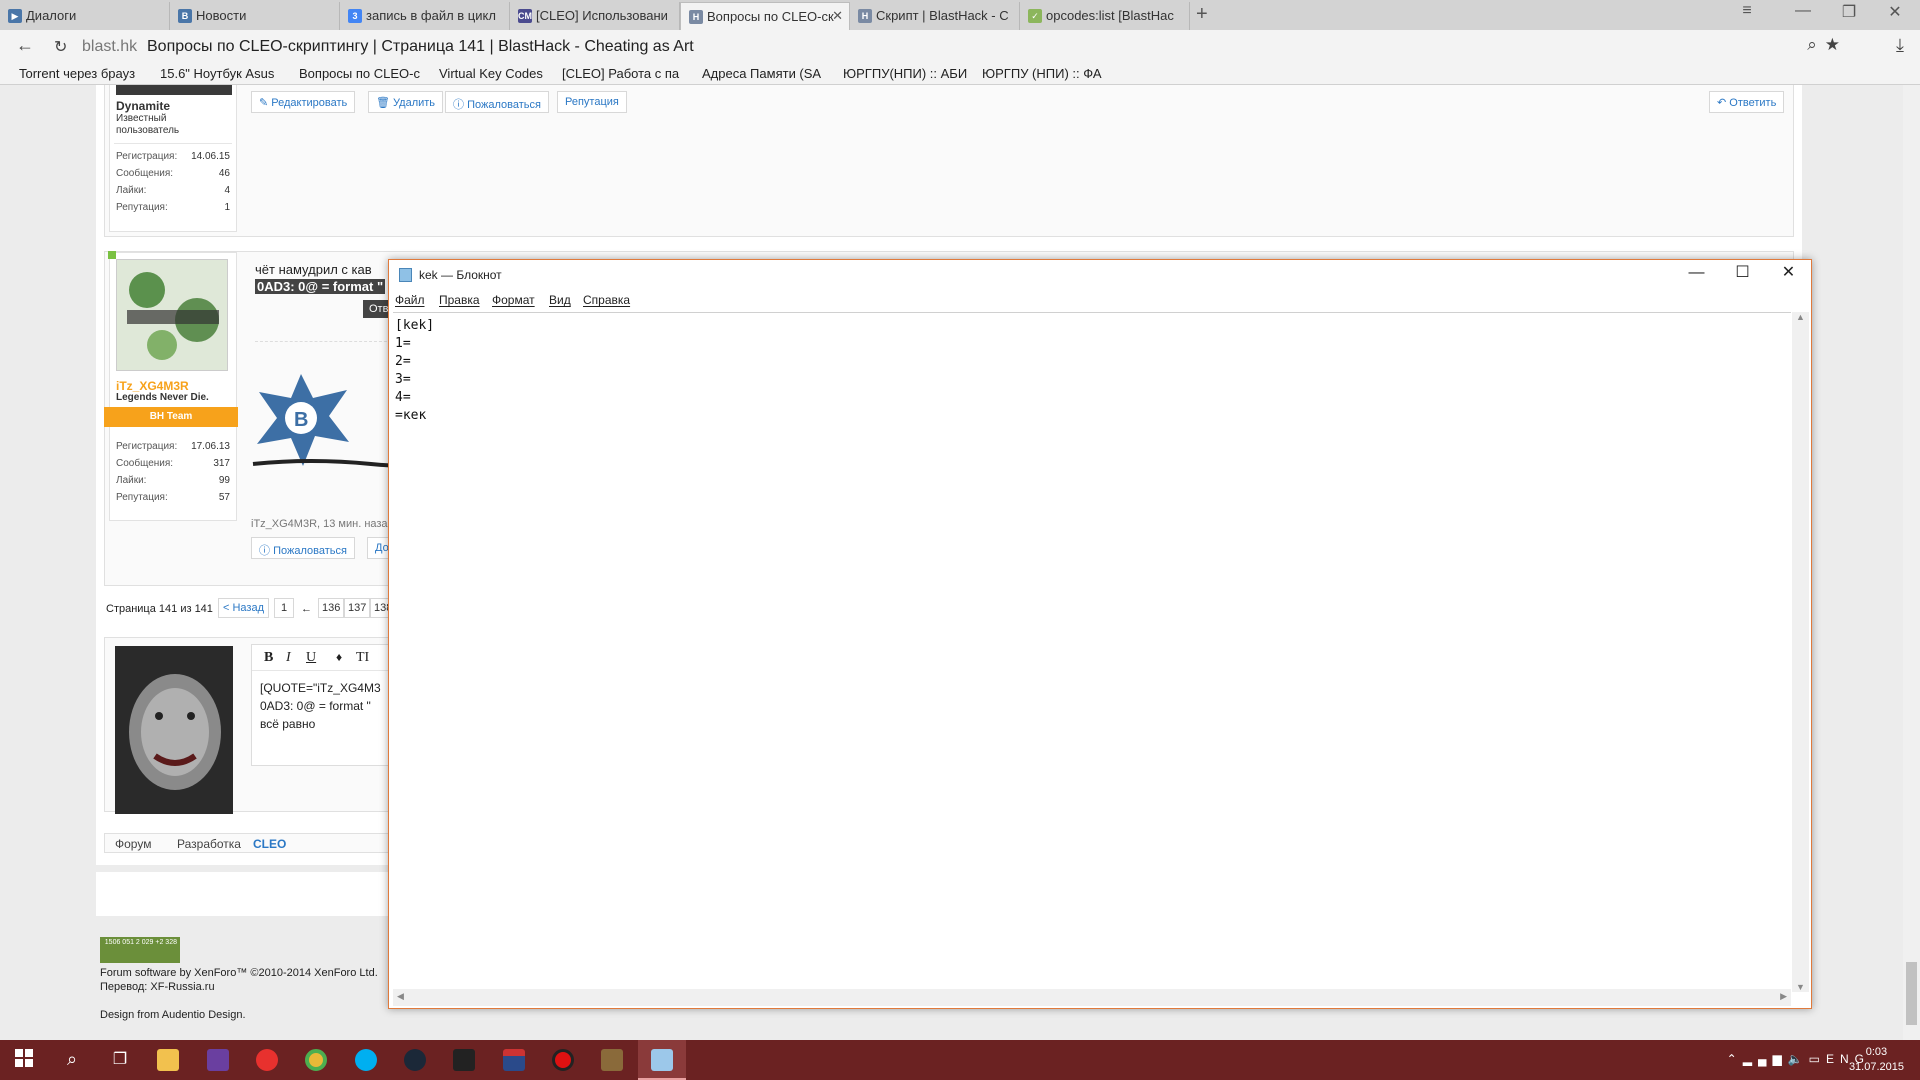 This screenshot has height=1080, width=1920. I want to click on start-button, so click(24, 1060).